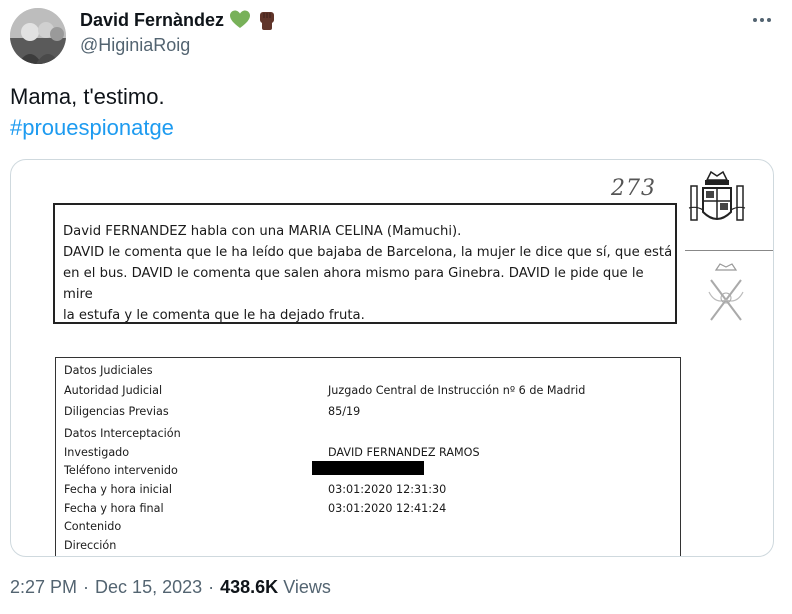 This screenshot has width=792, height=614. I want to click on field-label: Teléfono intervenido, so click(121, 470).